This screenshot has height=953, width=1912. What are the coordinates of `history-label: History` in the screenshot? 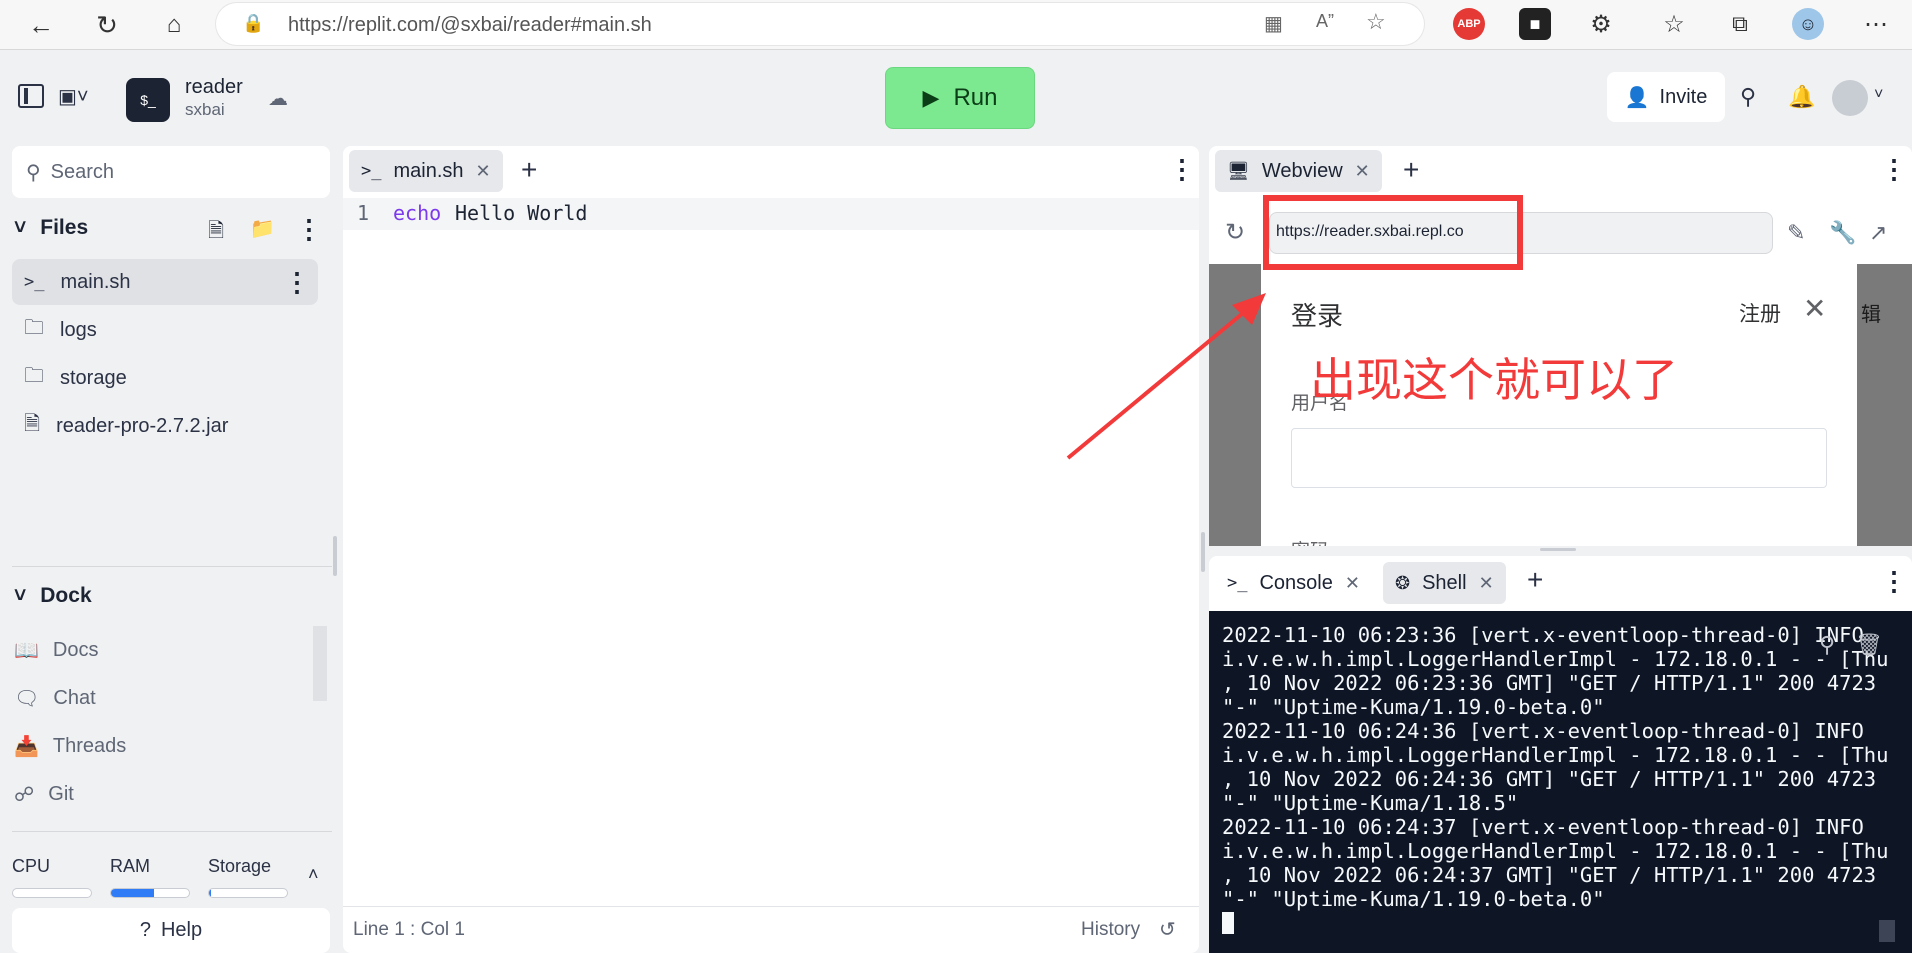 It's located at (1110, 930).